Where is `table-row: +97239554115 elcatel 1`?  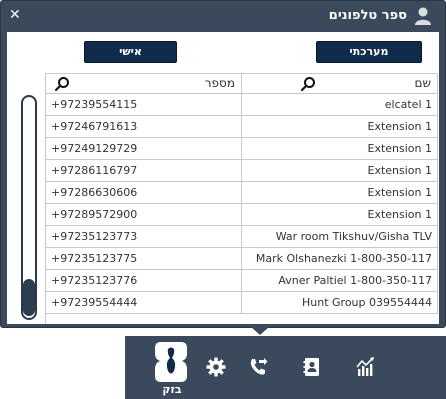
table-row: +97239554115 elcatel 1 is located at coordinates (242, 105).